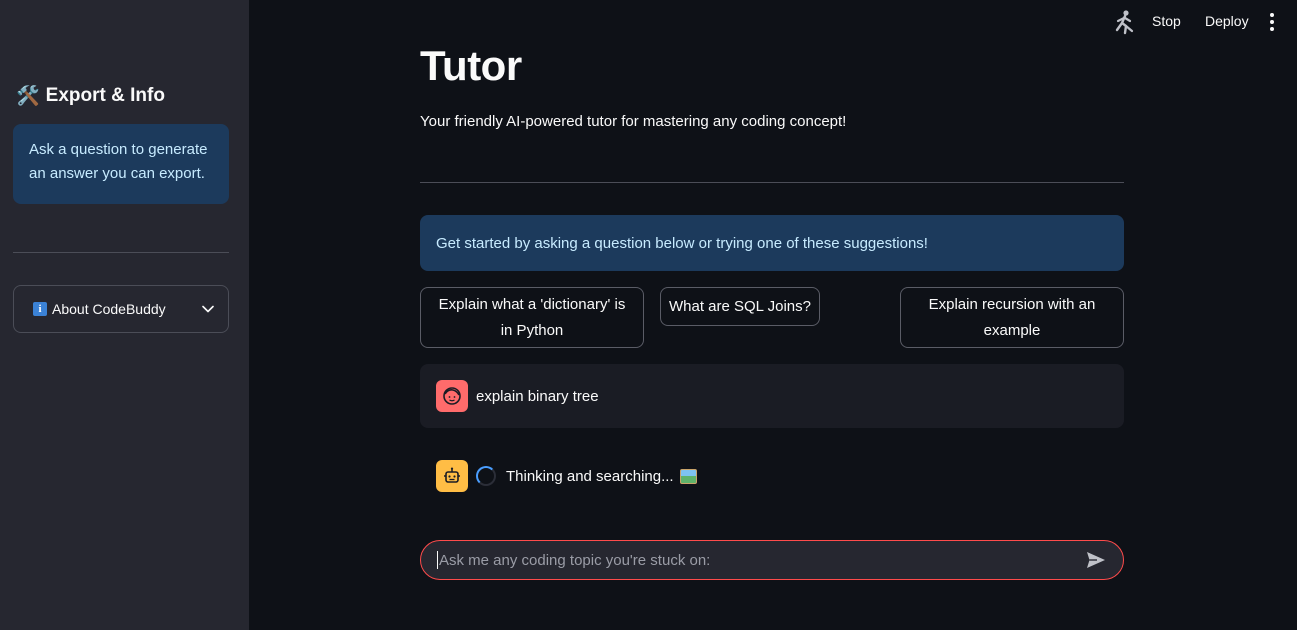 This screenshot has height=630, width=1297. I want to click on sidebar-header: 🛠️ Export & Info, so click(90, 96).